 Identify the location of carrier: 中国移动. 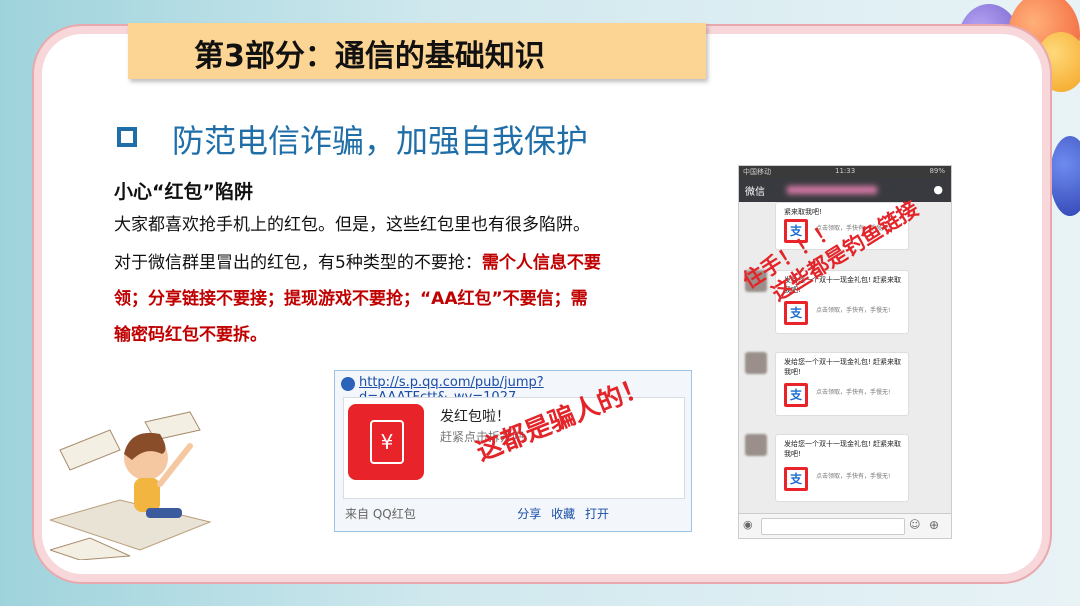
(757, 172).